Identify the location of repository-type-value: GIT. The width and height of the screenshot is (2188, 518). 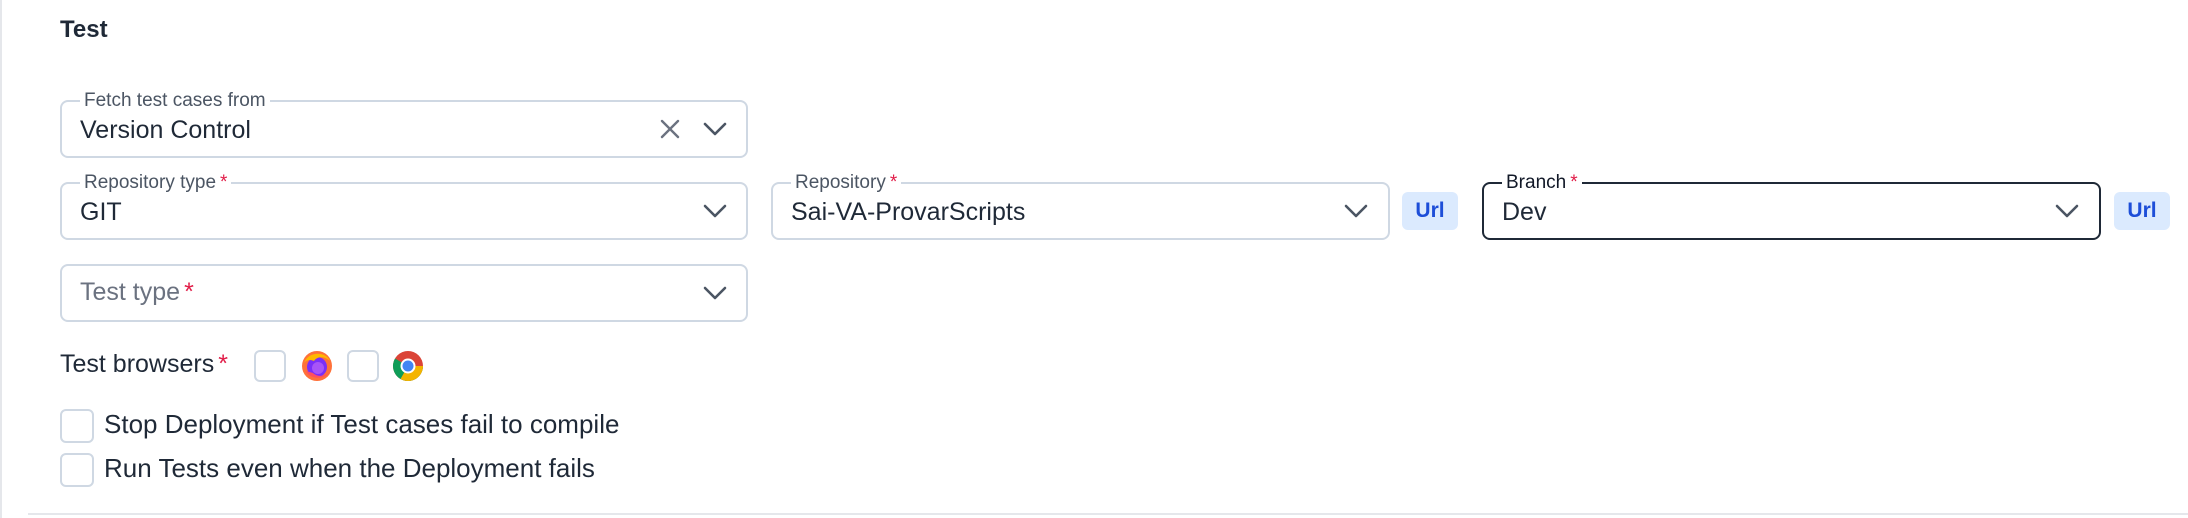
(101, 212).